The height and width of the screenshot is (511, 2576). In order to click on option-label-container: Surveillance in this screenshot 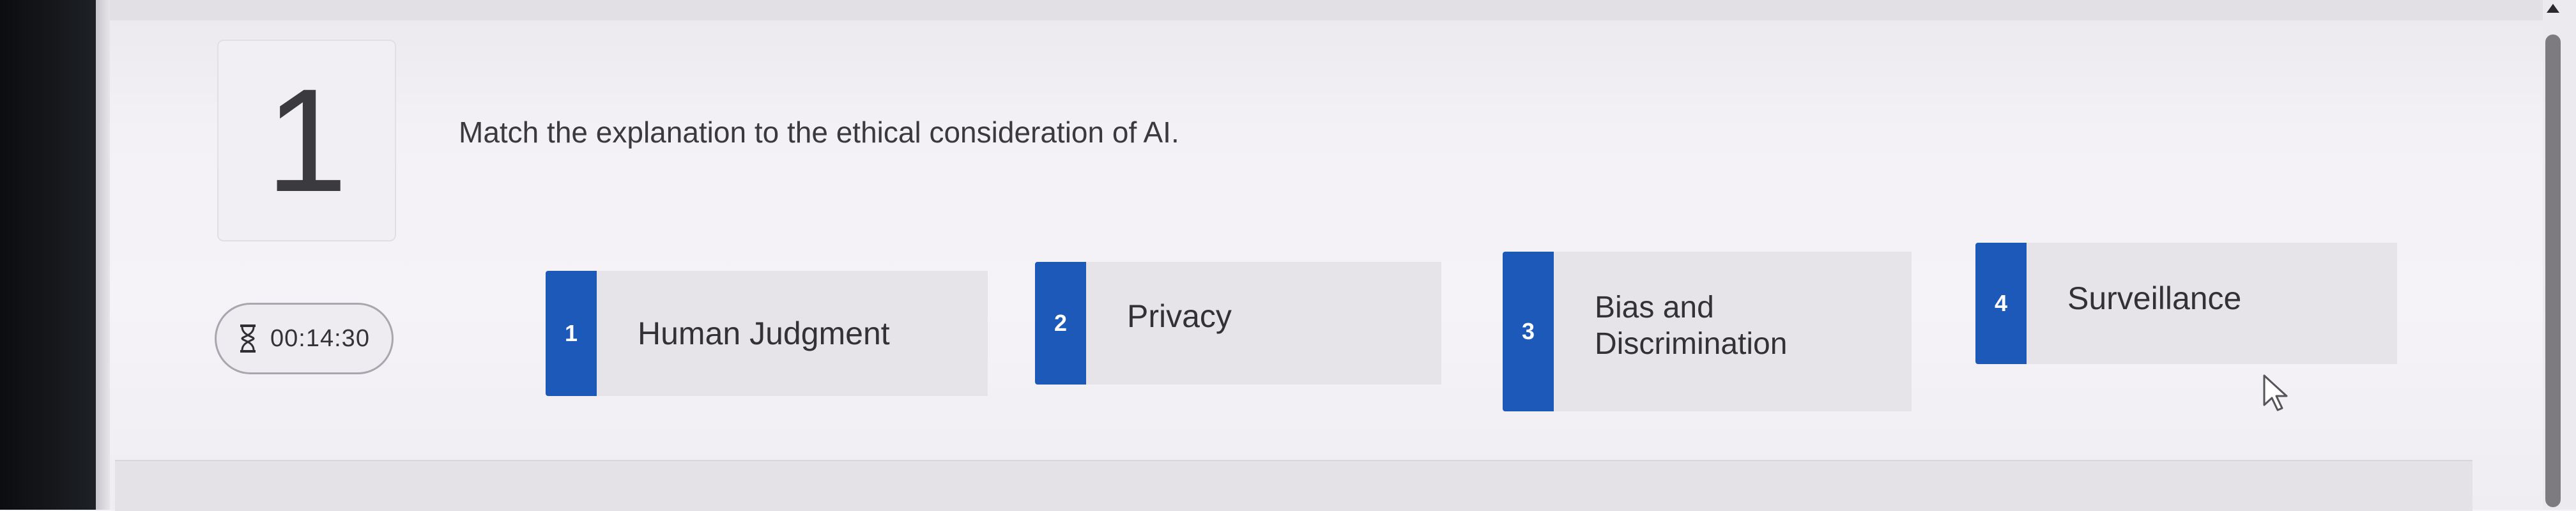, I will do `click(2212, 303)`.